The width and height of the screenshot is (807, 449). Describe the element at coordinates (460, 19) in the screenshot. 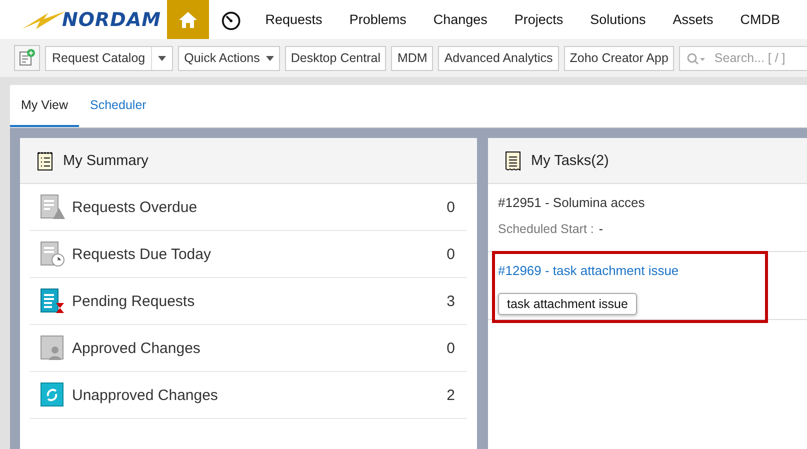

I see `nav-link: Changes` at that location.